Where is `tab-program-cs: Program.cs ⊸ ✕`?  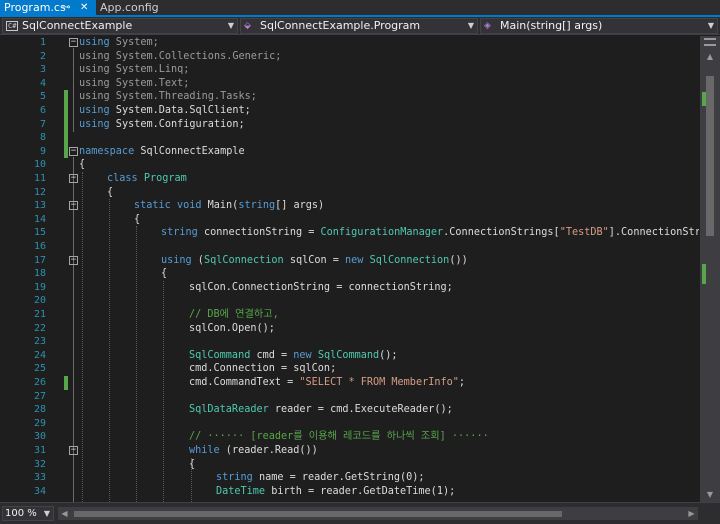 tab-program-cs: Program.cs ⊸ ✕ is located at coordinates (48, 7).